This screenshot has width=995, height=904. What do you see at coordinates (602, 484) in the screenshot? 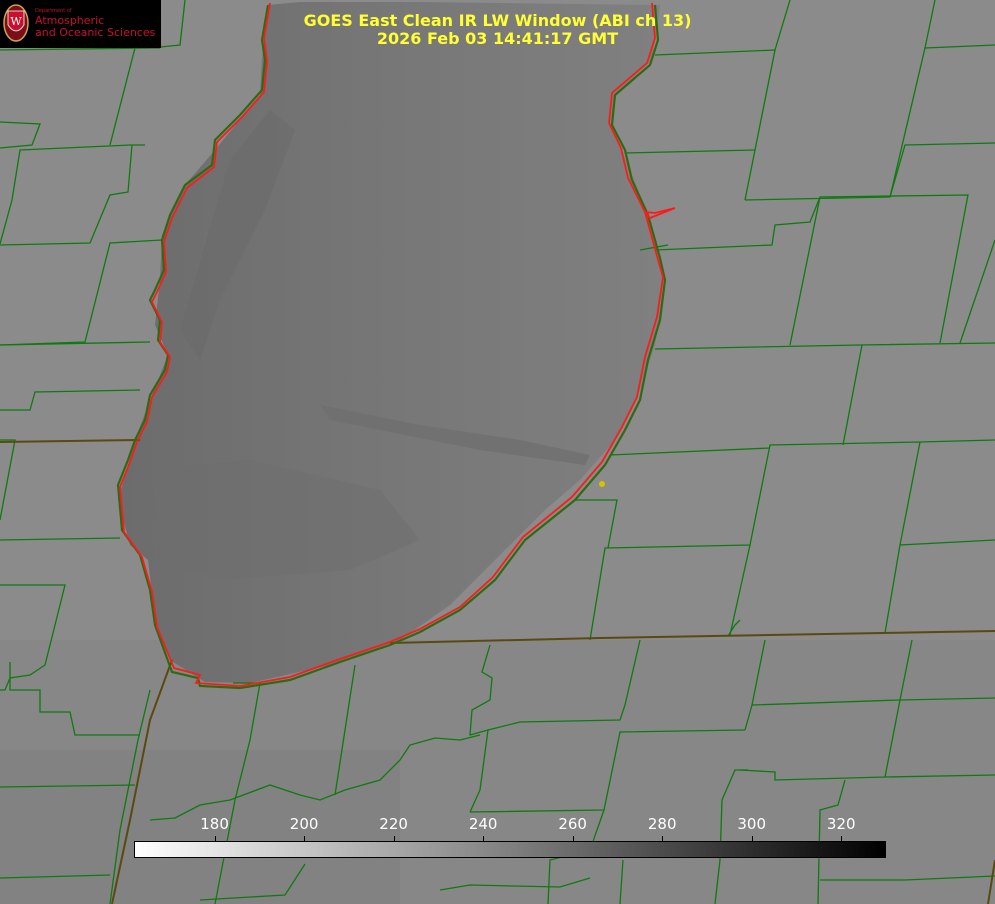
I see `location-marker` at bounding box center [602, 484].